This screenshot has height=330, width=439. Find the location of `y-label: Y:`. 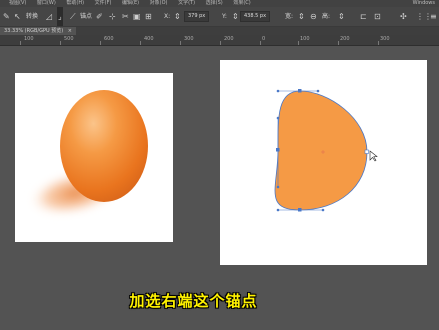

y-label: Y: is located at coordinates (224, 16).